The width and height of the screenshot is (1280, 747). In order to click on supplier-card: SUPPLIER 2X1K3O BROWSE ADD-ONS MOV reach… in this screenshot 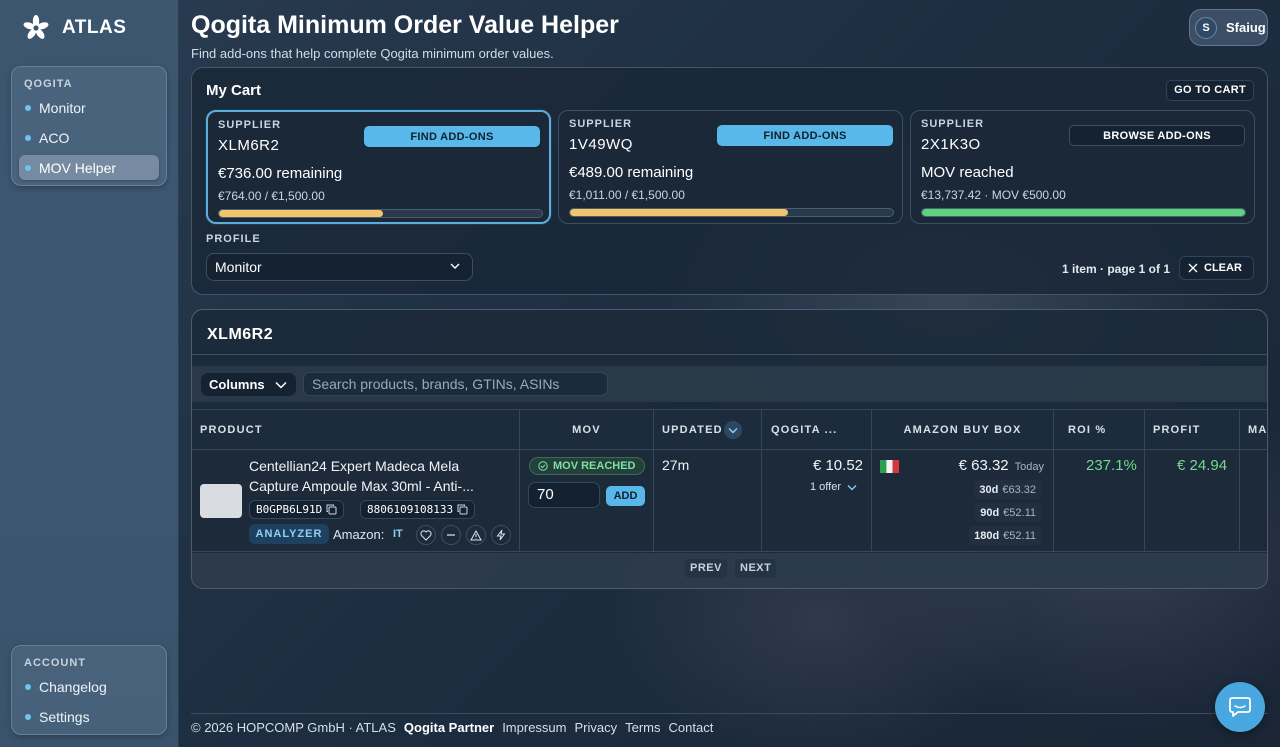, I will do `click(1082, 167)`.